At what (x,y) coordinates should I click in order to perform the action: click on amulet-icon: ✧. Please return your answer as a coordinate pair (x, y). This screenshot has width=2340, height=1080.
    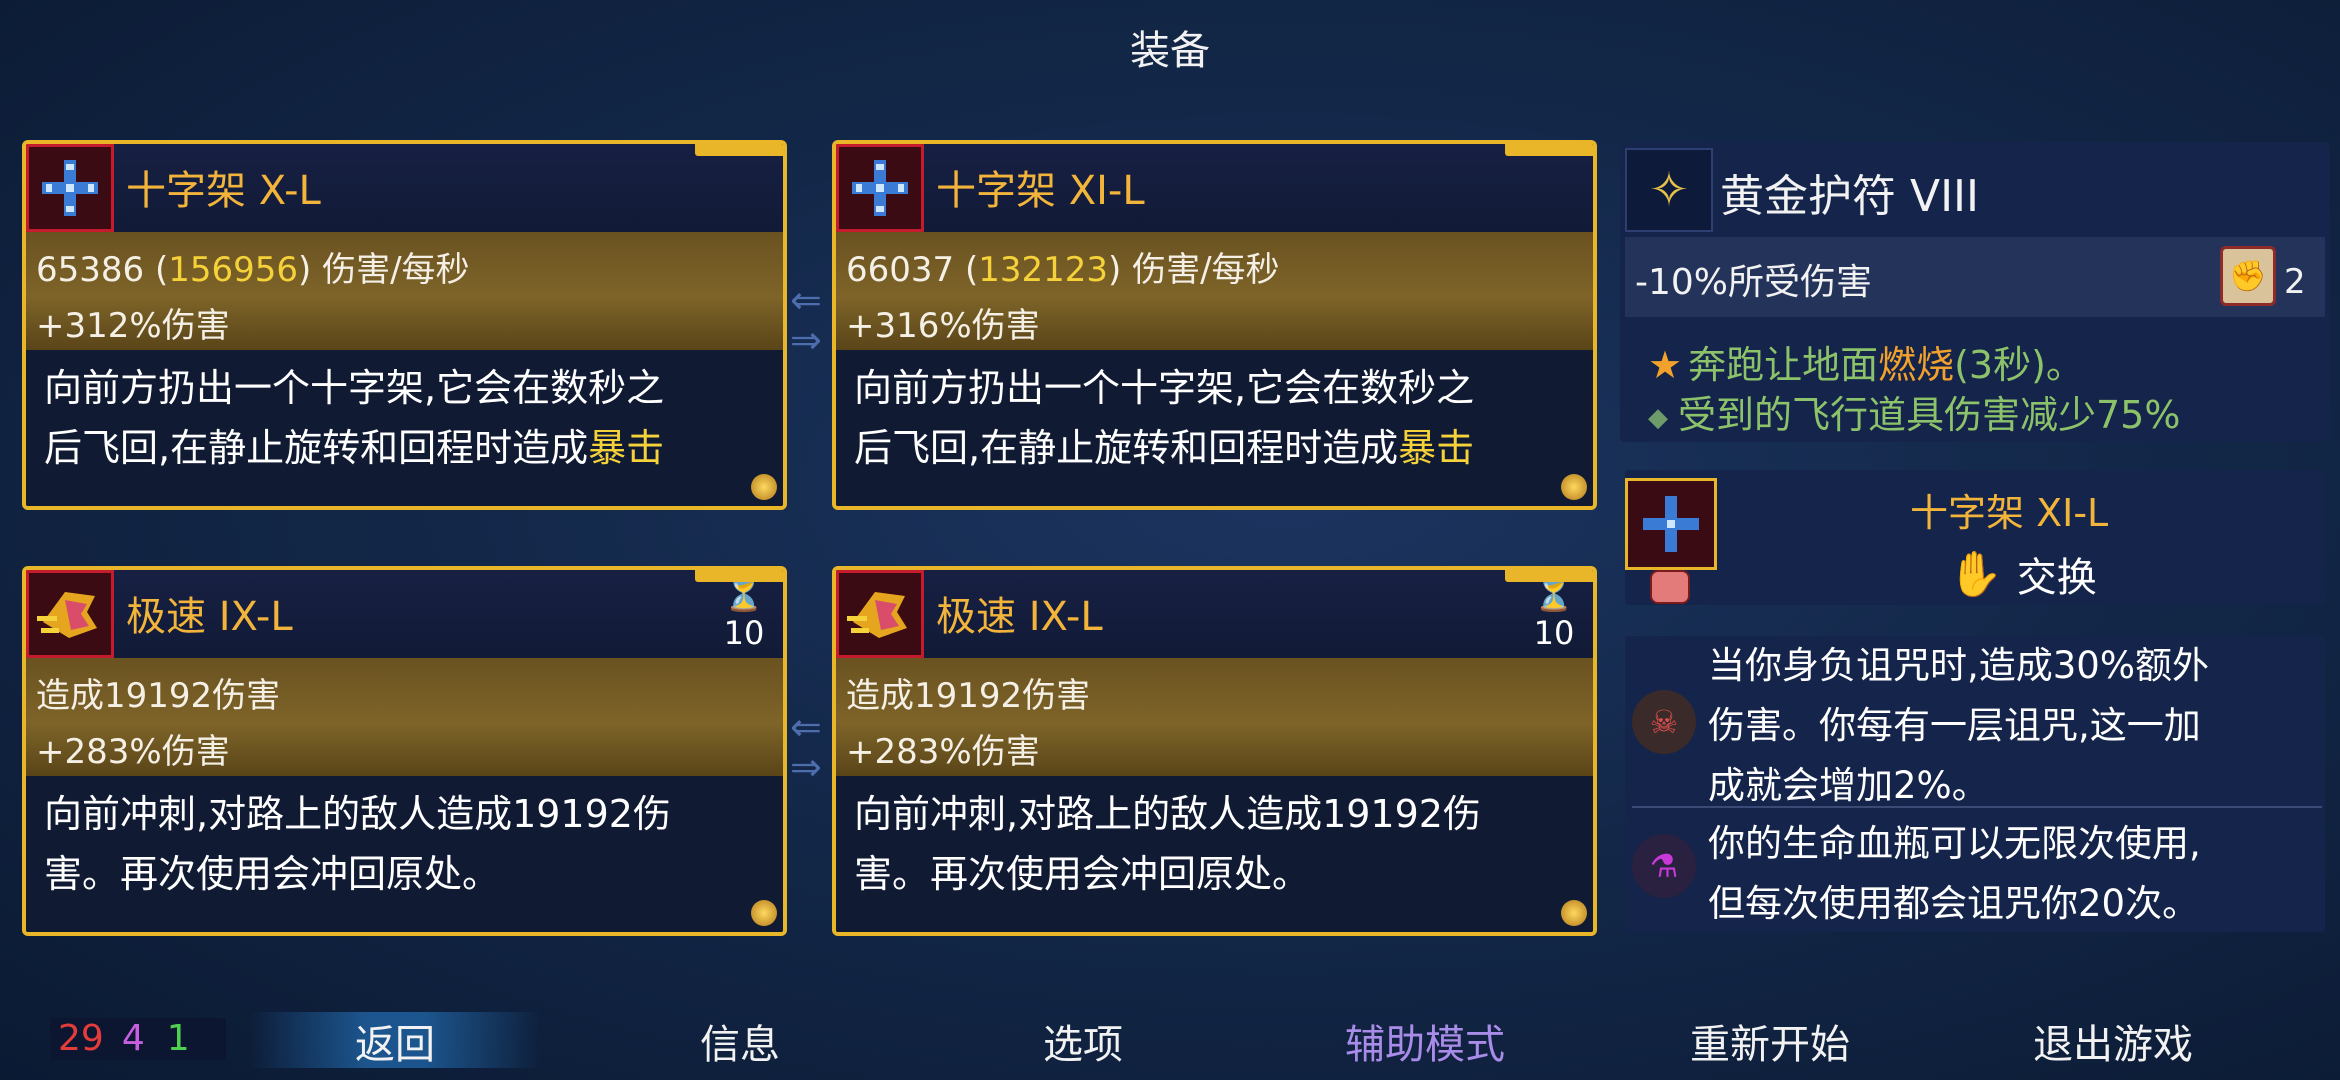
    Looking at the image, I should click on (1669, 190).